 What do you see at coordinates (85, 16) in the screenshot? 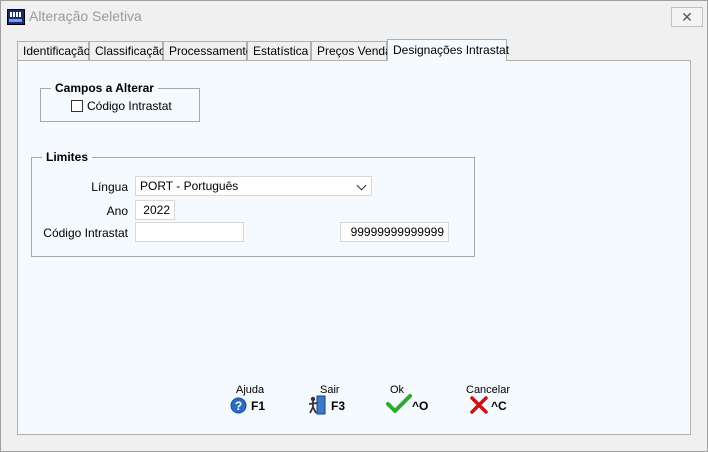
I see `window-title: Alteração Seletiva` at bounding box center [85, 16].